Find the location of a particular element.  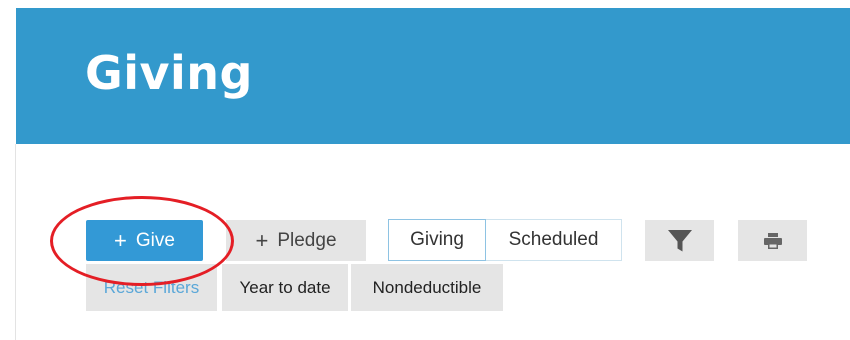

print-button is located at coordinates (772, 240).